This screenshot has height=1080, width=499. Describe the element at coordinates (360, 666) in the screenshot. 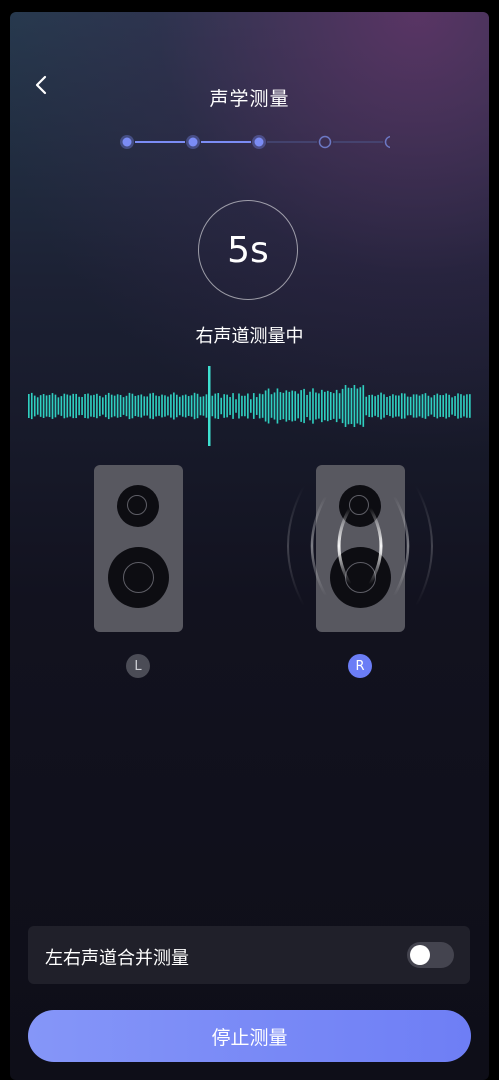

I see `right-channel-badge: R` at that location.